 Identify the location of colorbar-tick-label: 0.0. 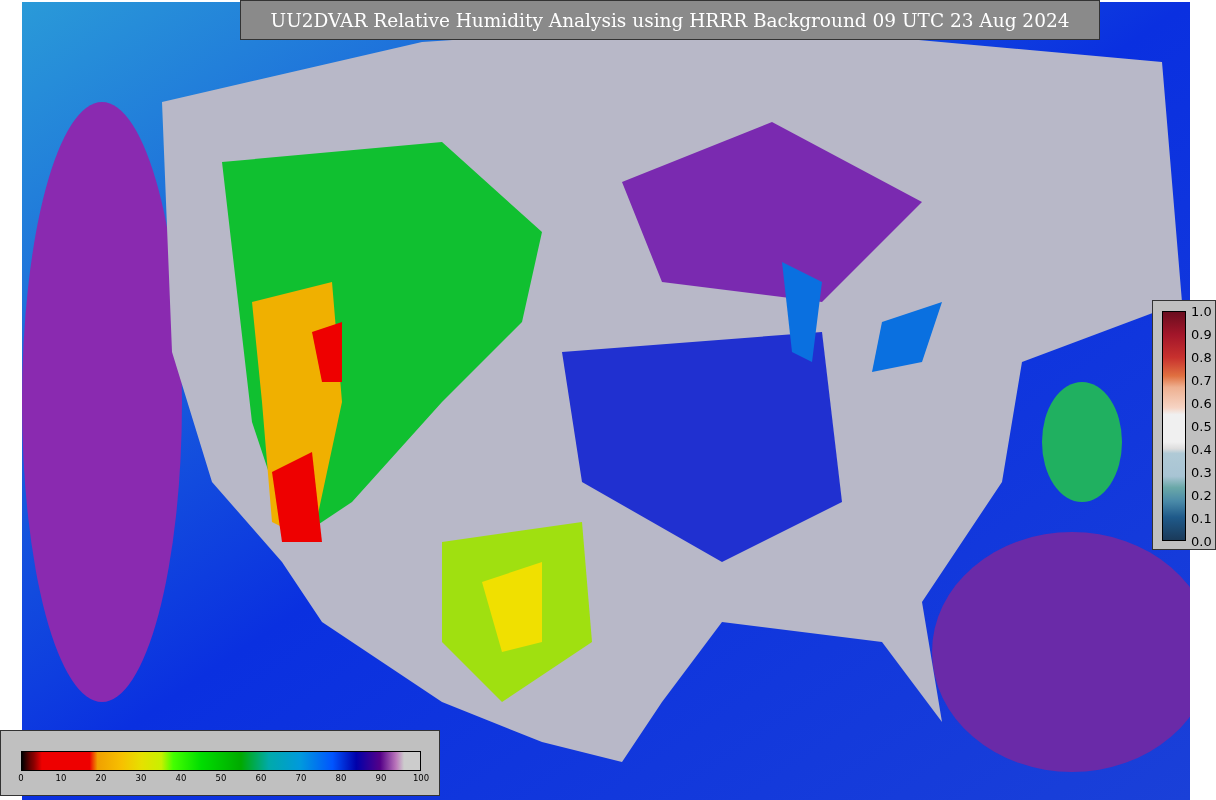
(1201, 541).